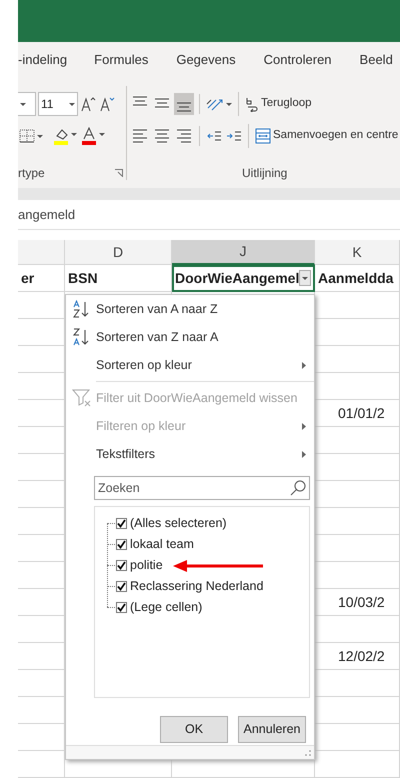  Describe the element at coordinates (298, 60) in the screenshot. I see `ribbon-tab: Controleren` at that location.